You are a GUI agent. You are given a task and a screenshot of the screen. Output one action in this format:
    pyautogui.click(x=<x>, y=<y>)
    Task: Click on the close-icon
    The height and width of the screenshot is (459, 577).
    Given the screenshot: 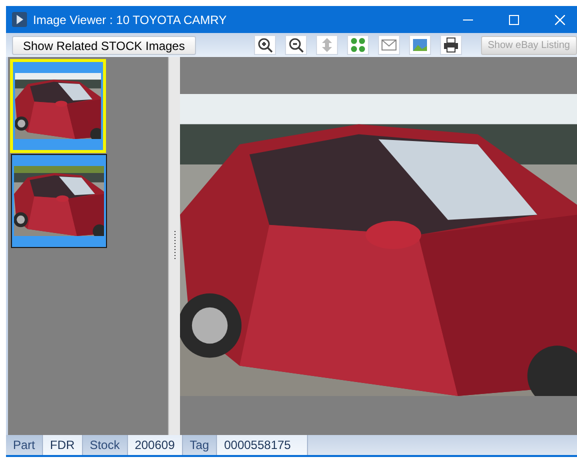 What is the action you would take?
    pyautogui.click(x=560, y=19)
    